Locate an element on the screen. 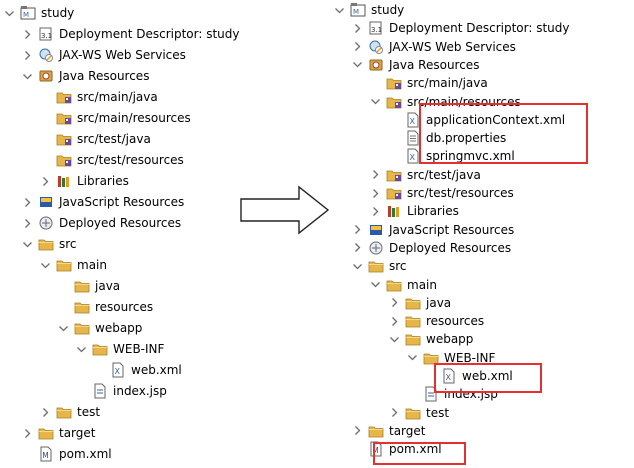 This screenshot has width=634, height=468. tree-item-label: src/test/resources is located at coordinates (460, 193).